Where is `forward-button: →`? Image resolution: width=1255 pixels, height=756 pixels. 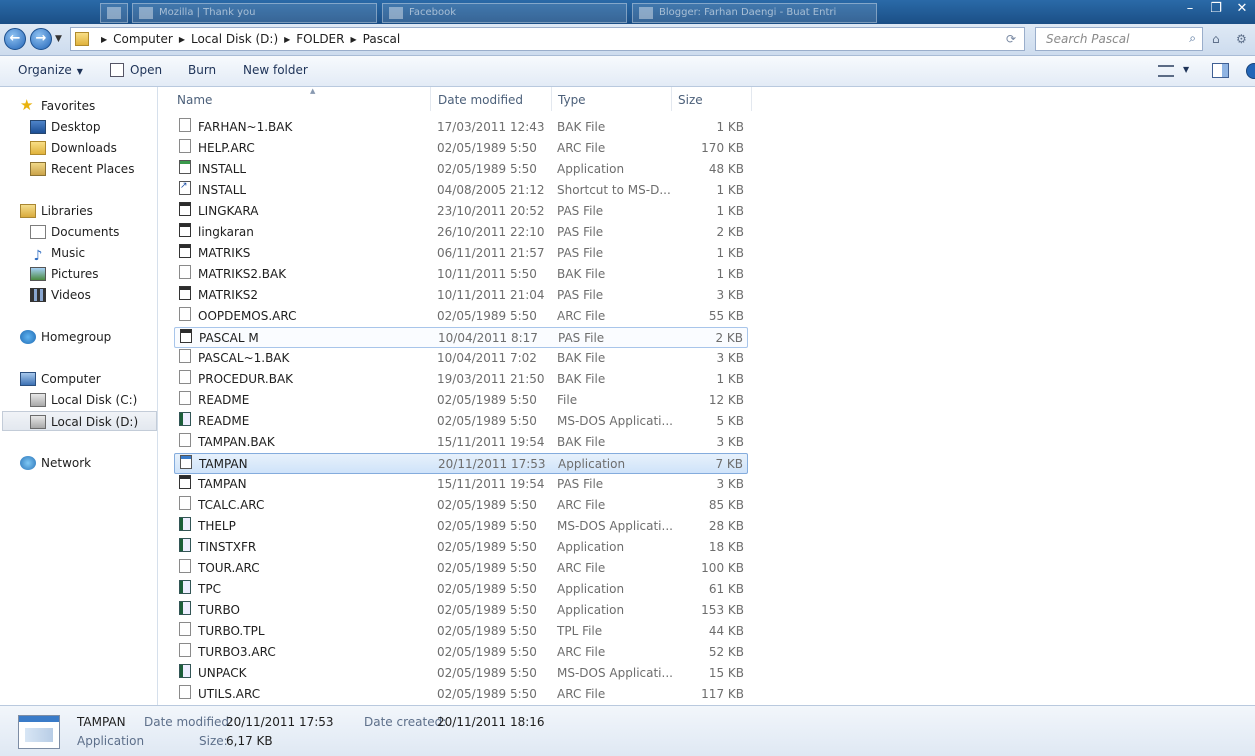 forward-button: → is located at coordinates (41, 39).